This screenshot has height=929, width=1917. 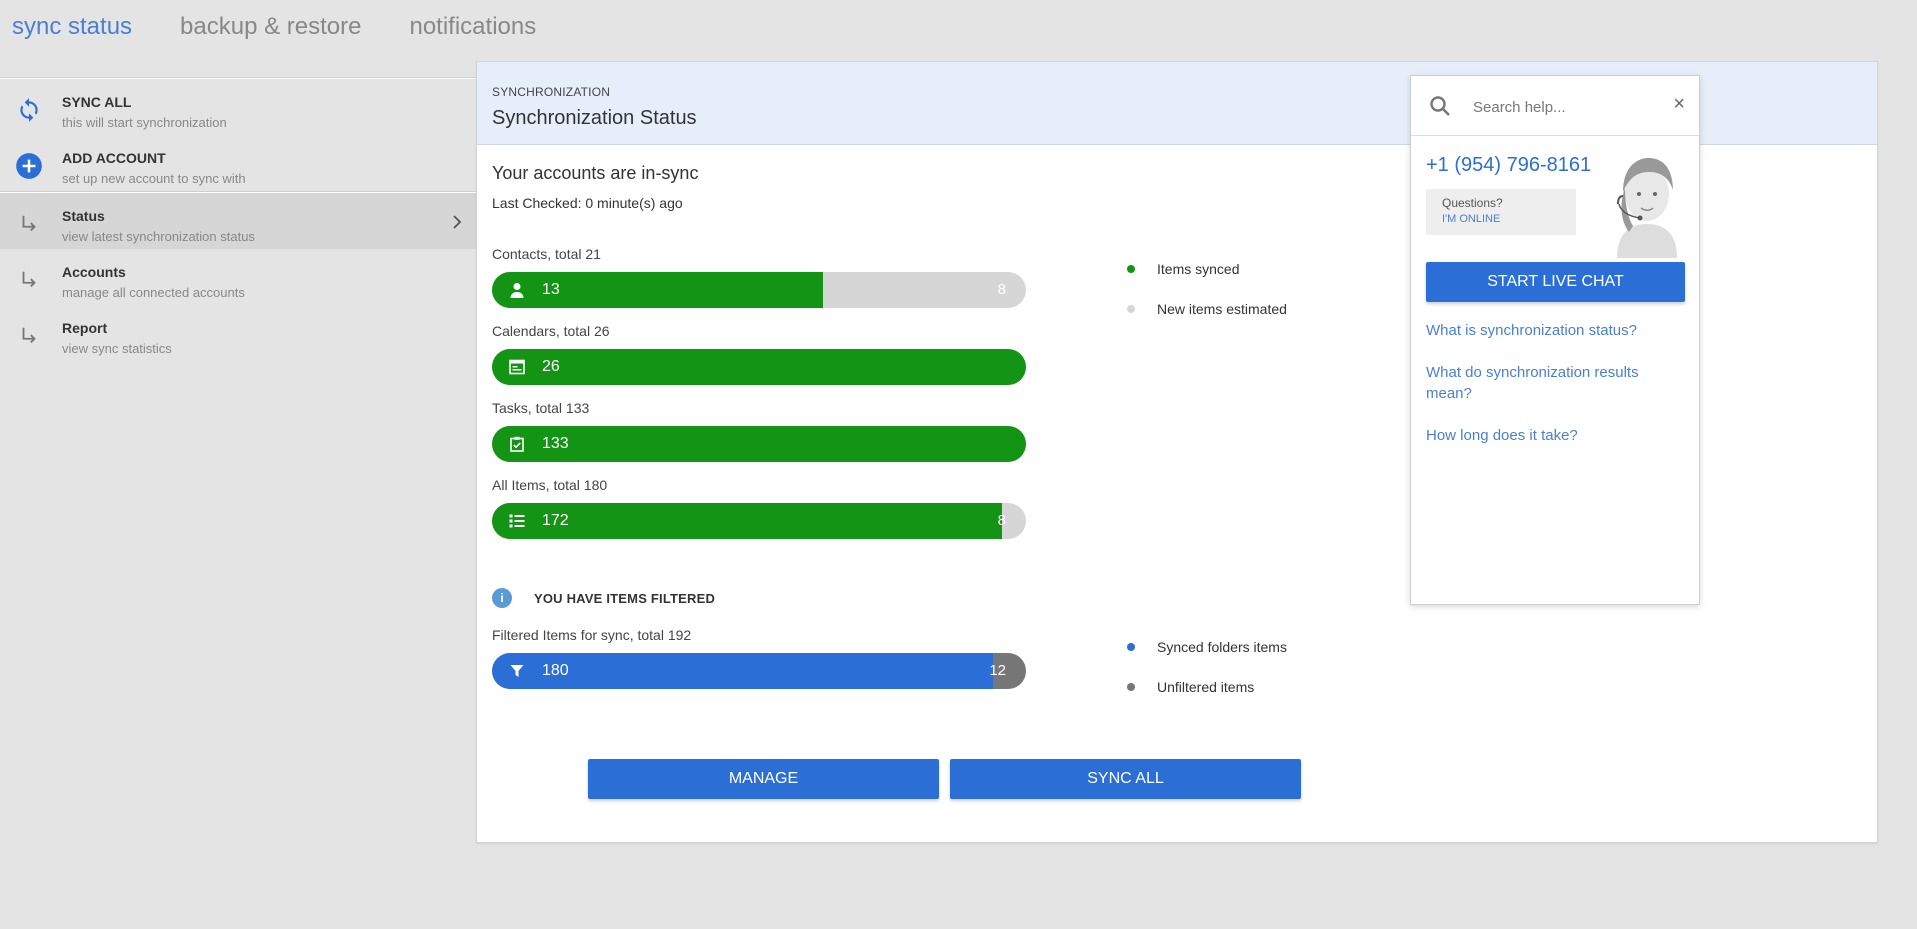 I want to click on bar-synced-value: 13, so click(x=551, y=289).